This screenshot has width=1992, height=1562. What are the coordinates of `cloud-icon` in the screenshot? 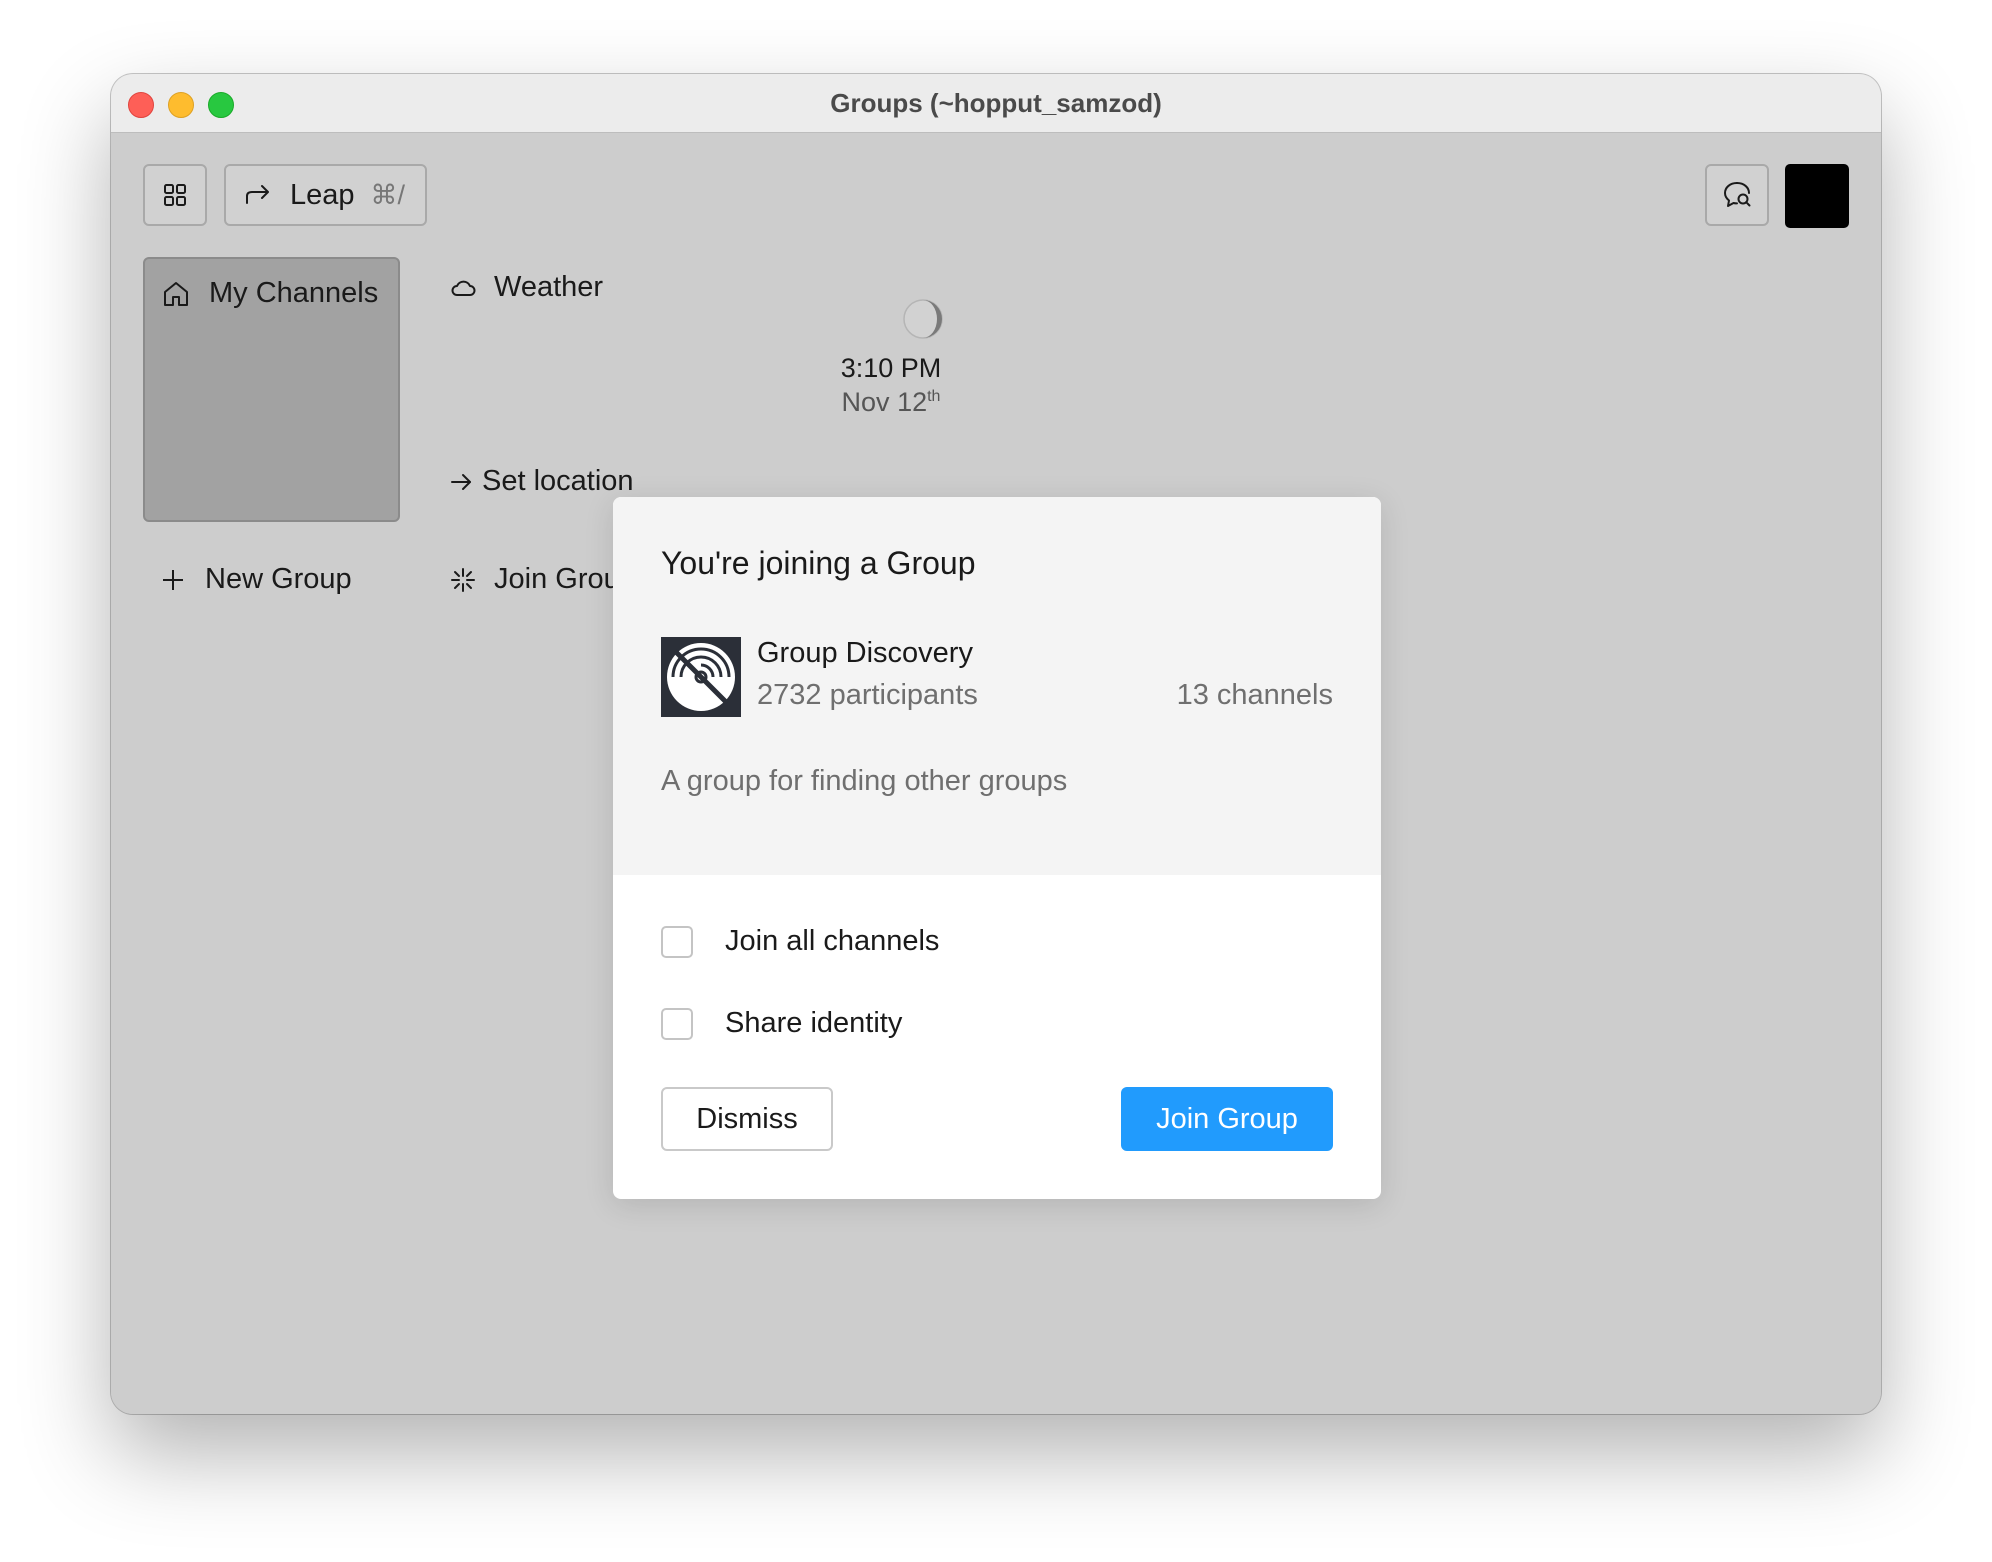 It's located at (463, 288).